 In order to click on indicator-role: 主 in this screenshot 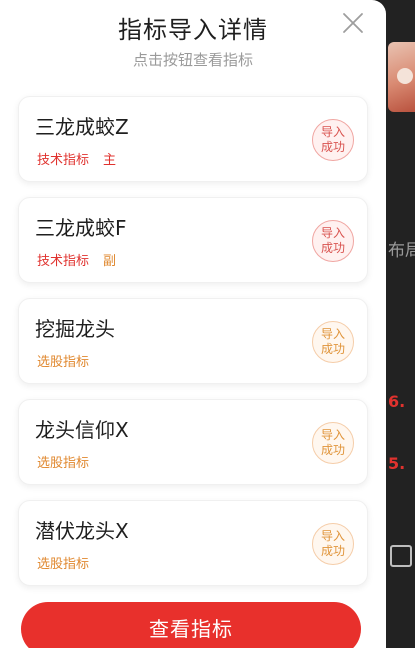, I will do `click(110, 160)`.